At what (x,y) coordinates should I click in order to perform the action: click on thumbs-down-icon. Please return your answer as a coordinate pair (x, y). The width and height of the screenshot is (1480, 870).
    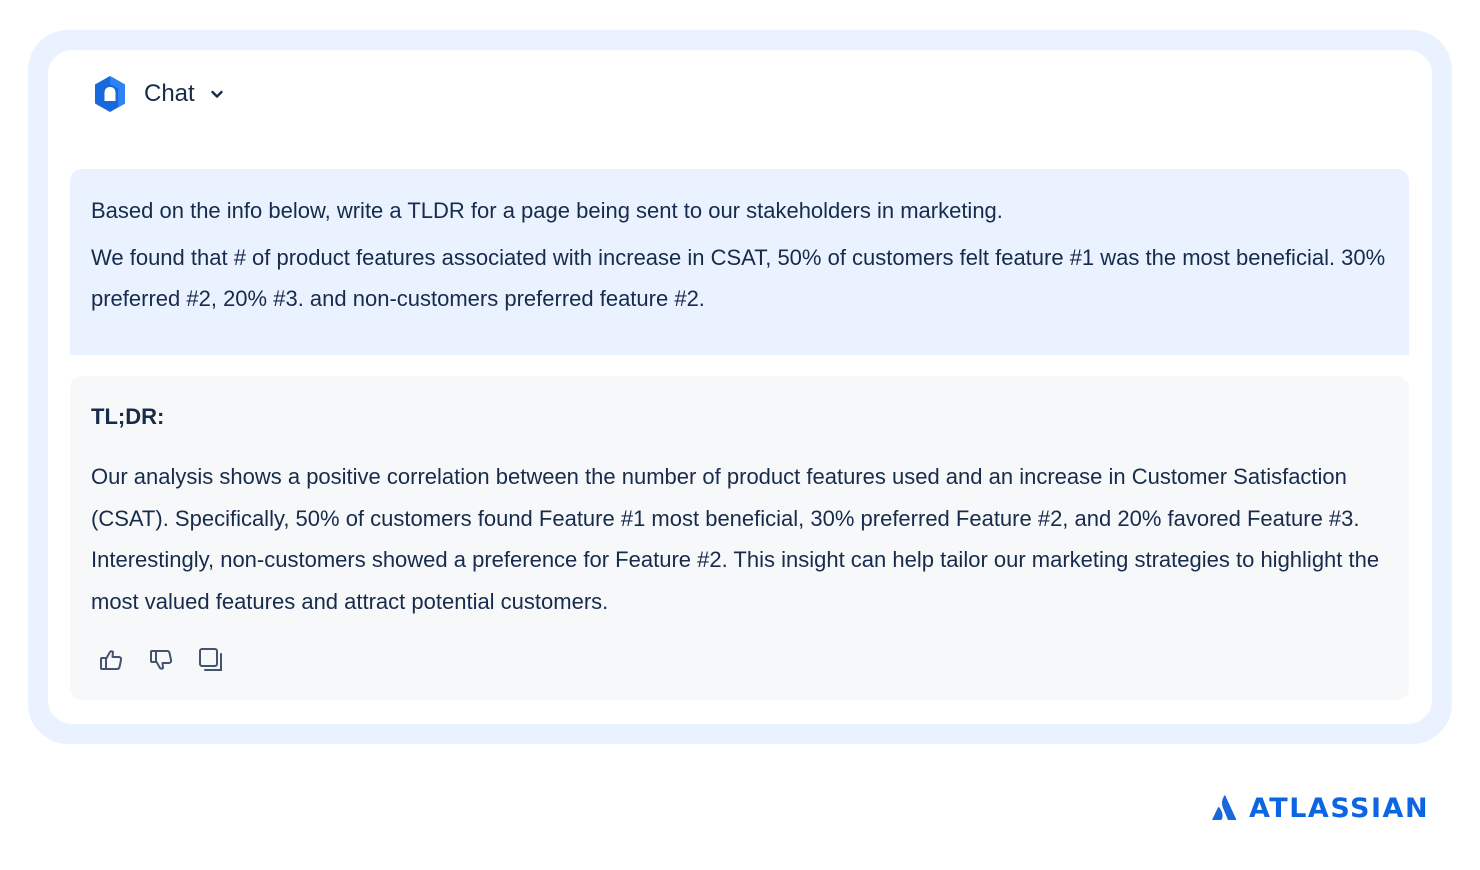
    Looking at the image, I should click on (161, 660).